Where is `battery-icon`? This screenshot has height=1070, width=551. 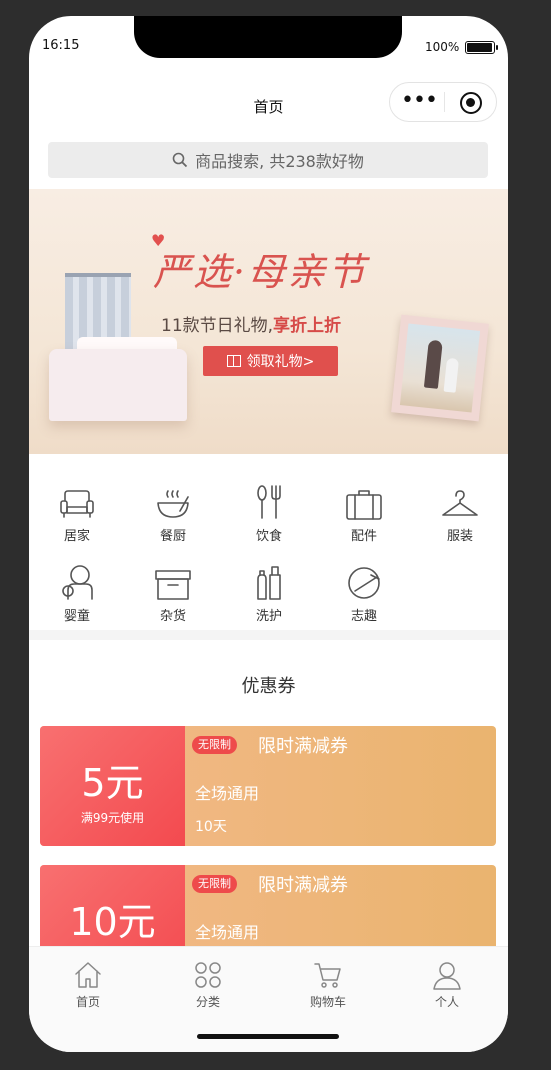 battery-icon is located at coordinates (481, 47).